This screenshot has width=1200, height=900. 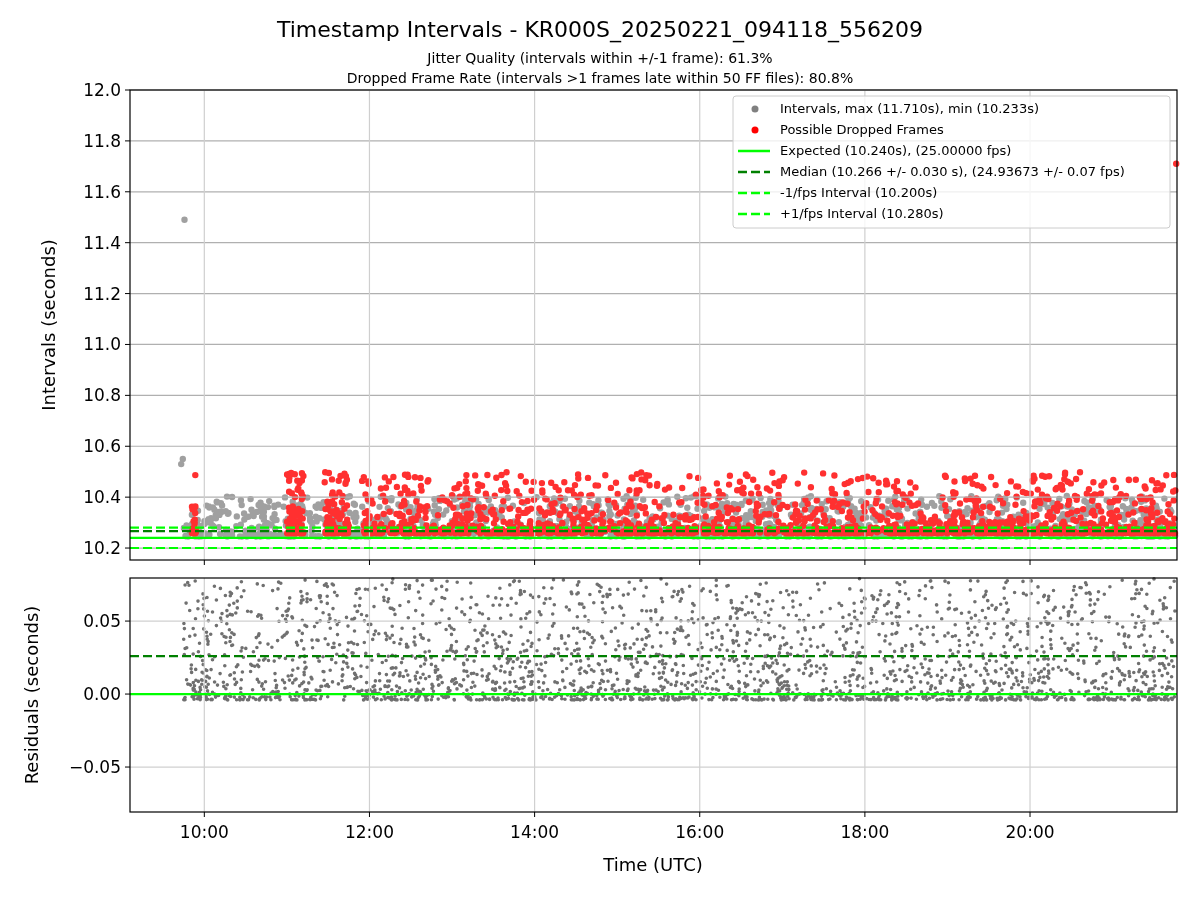 What do you see at coordinates (102, 548) in the screenshot?
I see `y-tick-label: 10.2` at bounding box center [102, 548].